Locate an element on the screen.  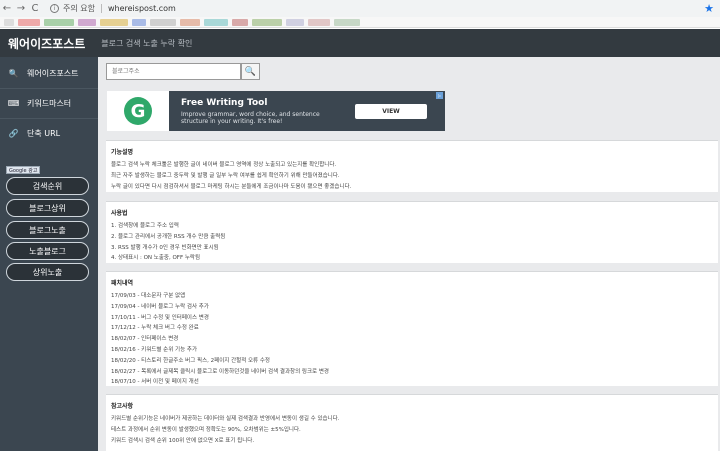
app-header: 웨어이즈포스트 블로그 검색 노출 누락 확인 is located at coordinates (360, 43).